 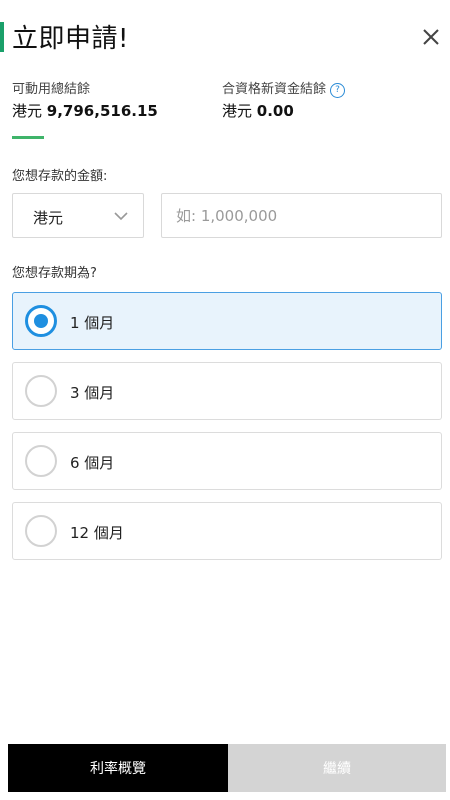 What do you see at coordinates (118, 768) in the screenshot?
I see `rates-overview-button: 利率概覽` at bounding box center [118, 768].